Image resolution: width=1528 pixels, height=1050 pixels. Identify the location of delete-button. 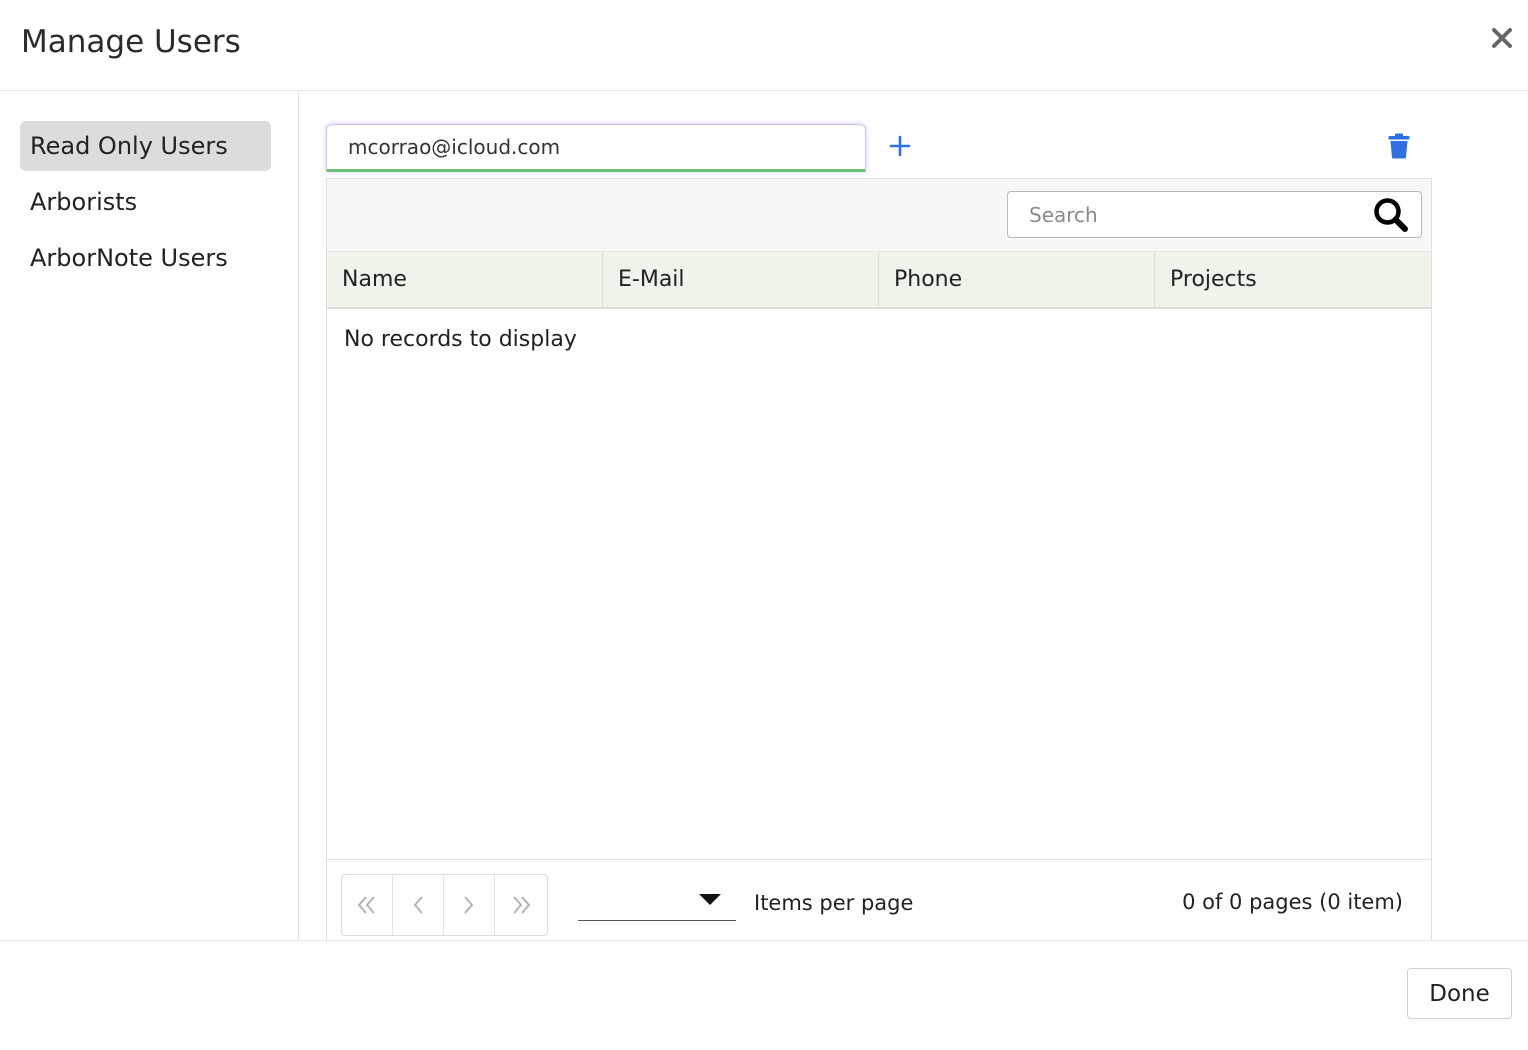
(1399, 146).